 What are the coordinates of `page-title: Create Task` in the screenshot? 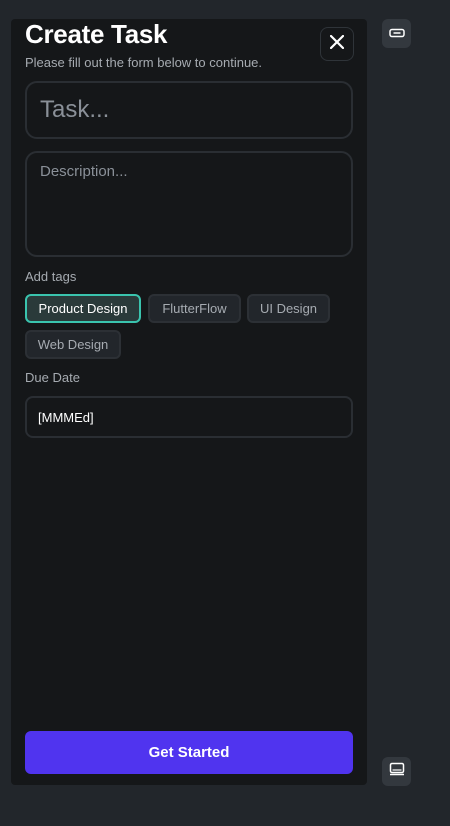 It's located at (96, 34).